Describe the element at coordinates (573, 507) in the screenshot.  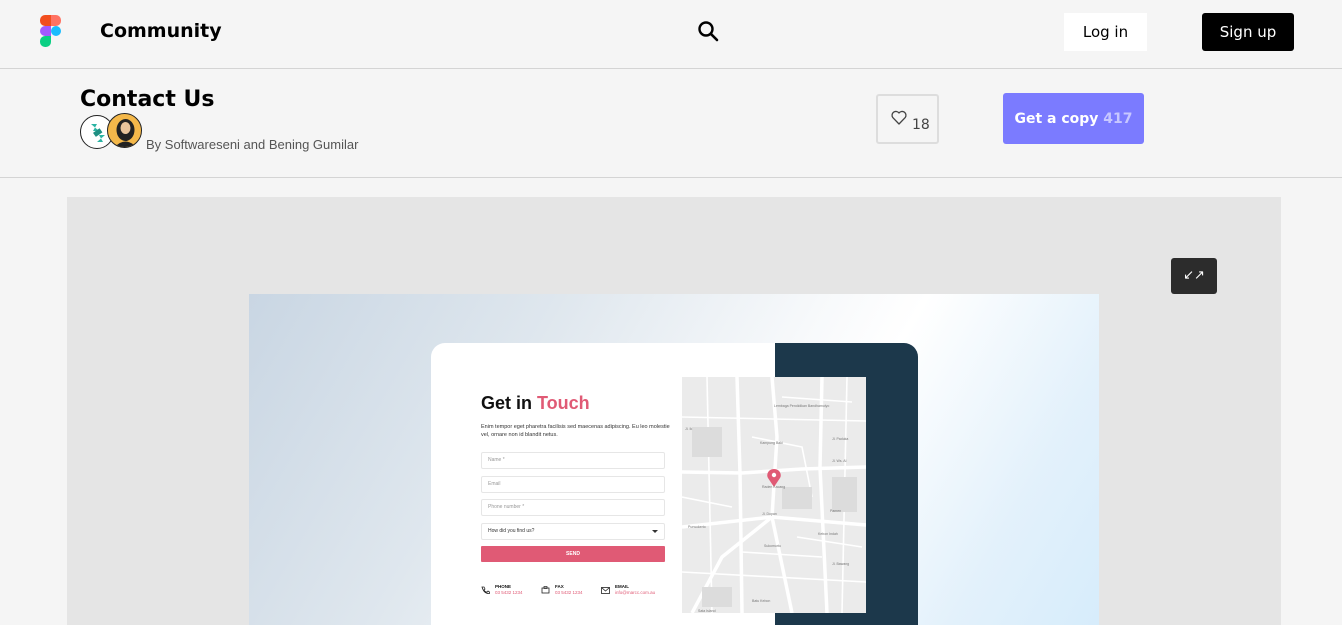
I see `phone-field: Phone number *` at that location.